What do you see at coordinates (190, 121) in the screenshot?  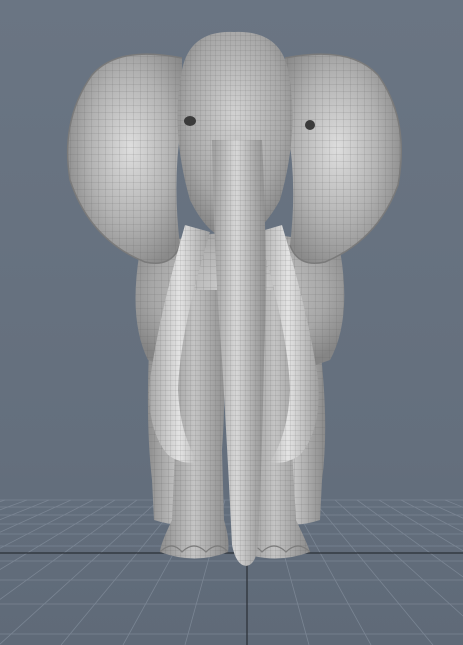 I see `left-eye` at bounding box center [190, 121].